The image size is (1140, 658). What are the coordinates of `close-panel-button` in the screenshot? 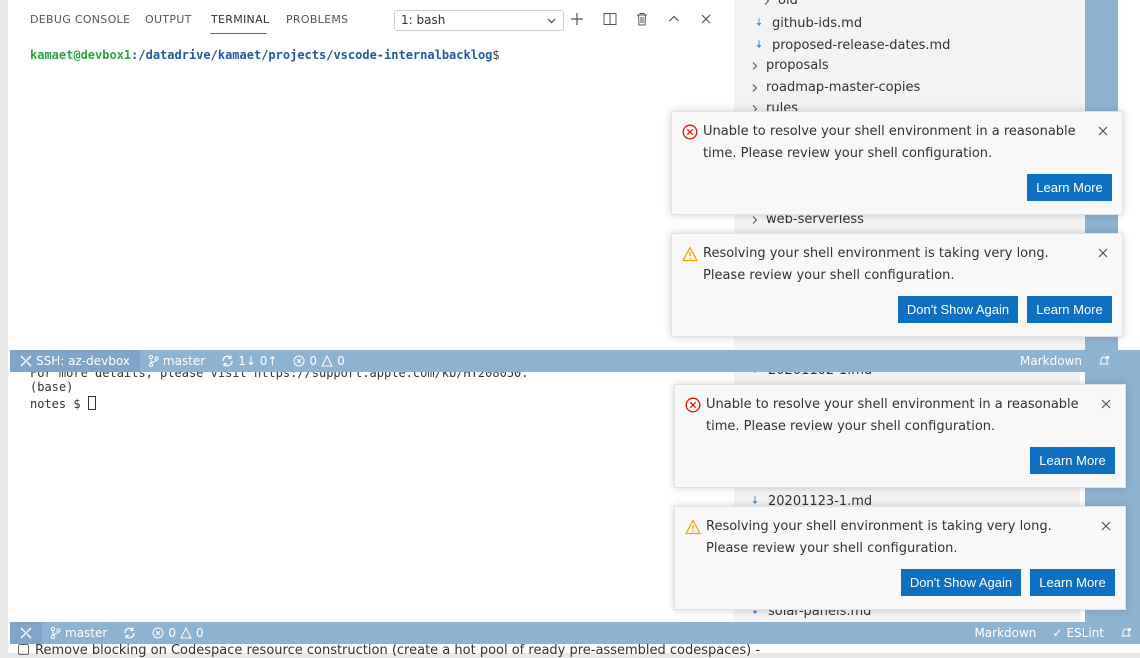 It's located at (706, 19).